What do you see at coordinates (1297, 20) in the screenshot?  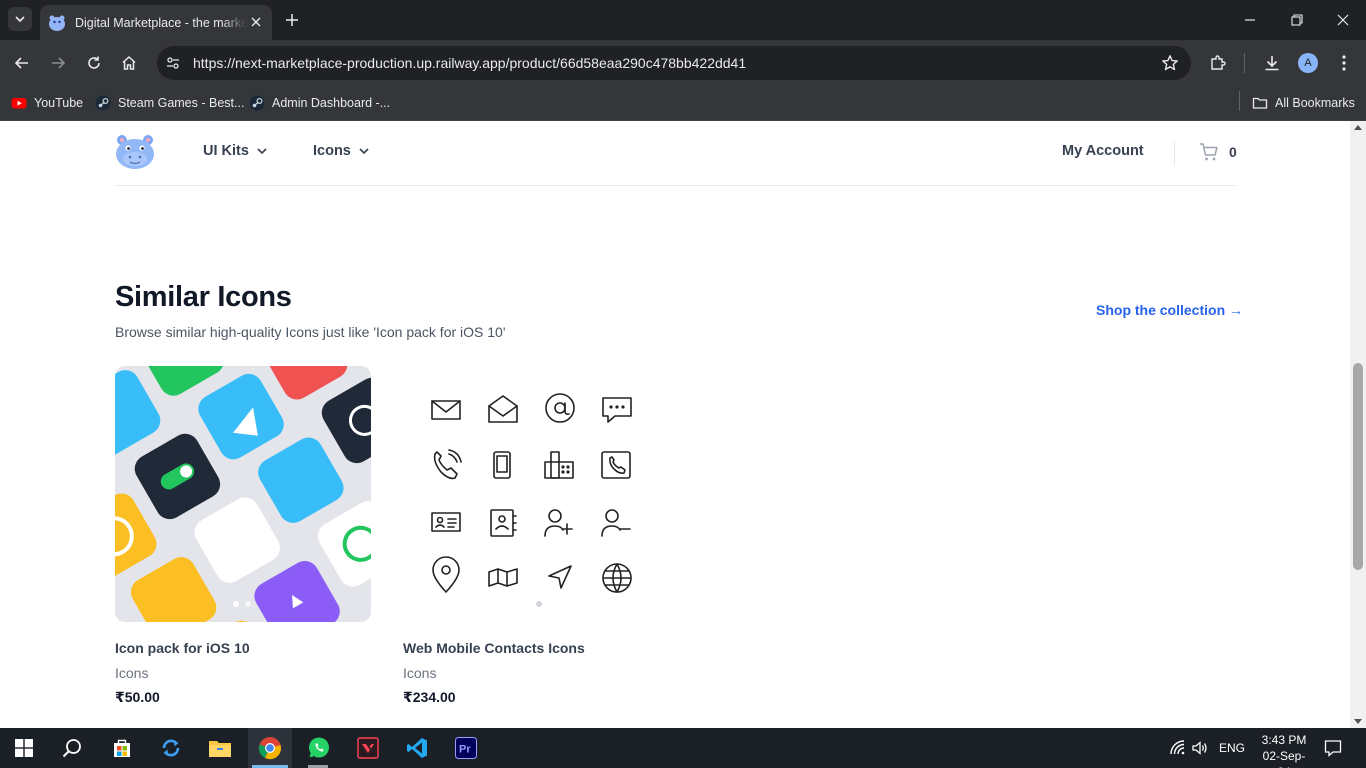 I see `restore-icon` at bounding box center [1297, 20].